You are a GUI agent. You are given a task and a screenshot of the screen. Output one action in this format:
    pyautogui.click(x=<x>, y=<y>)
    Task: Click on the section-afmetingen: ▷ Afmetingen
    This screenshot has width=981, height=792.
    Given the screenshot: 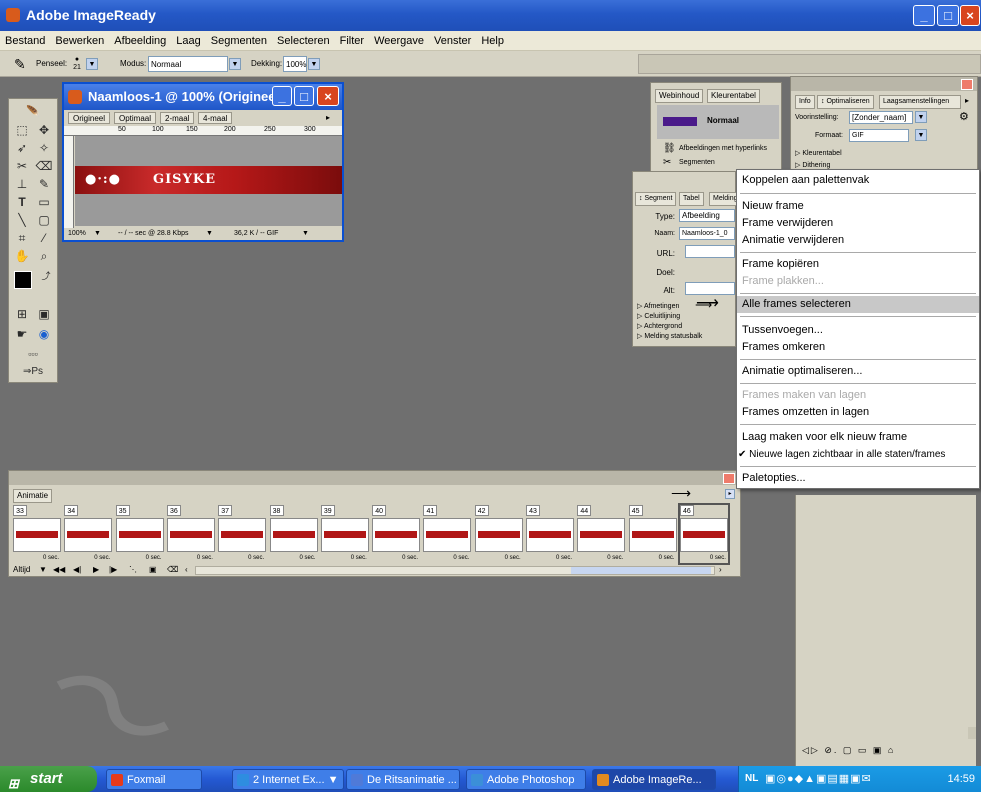 What is the action you would take?
    pyautogui.click(x=658, y=306)
    